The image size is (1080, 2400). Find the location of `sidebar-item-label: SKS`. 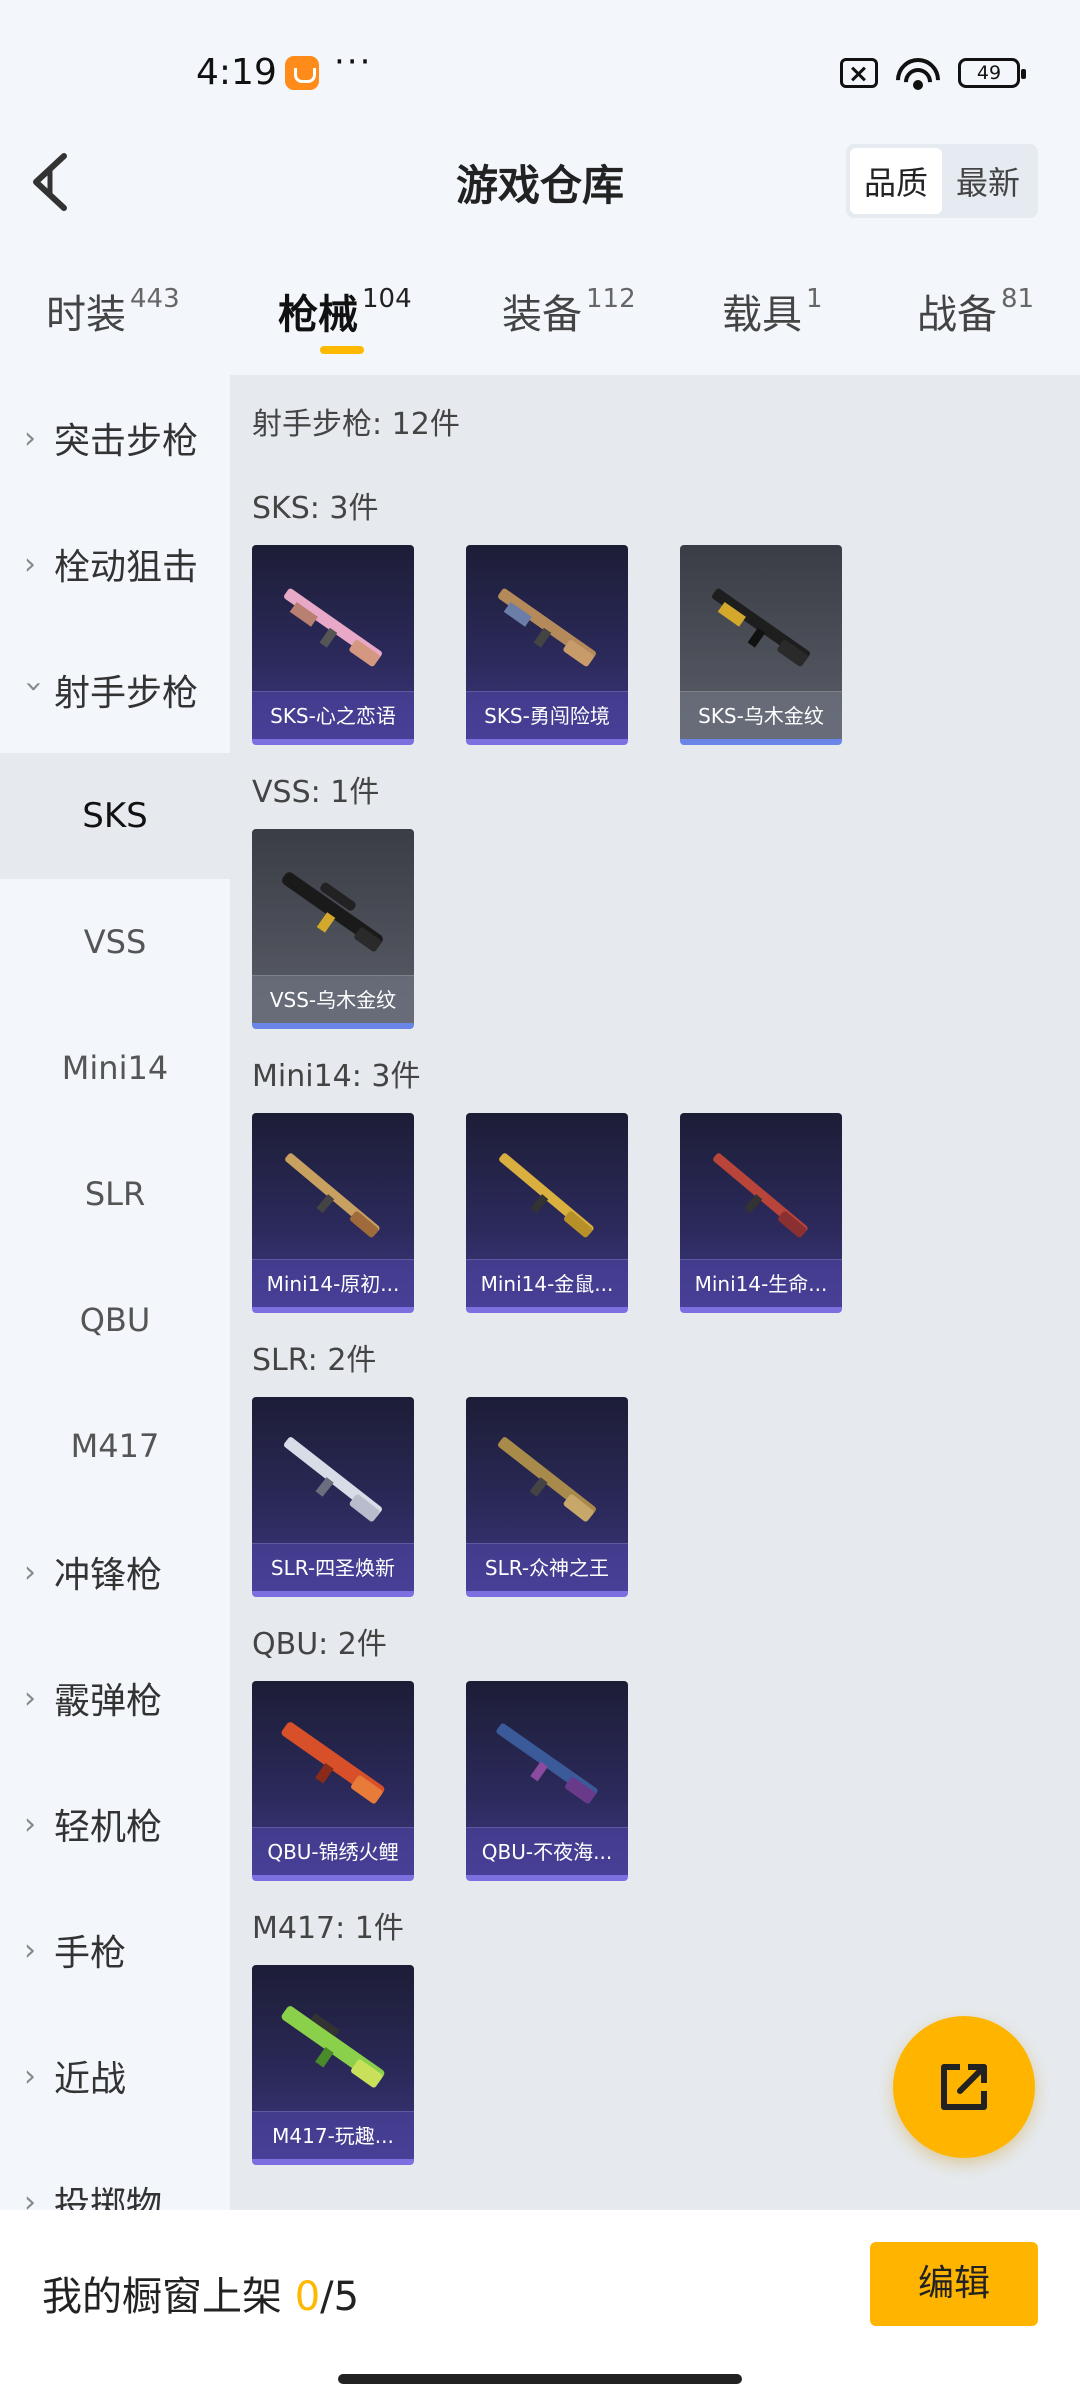

sidebar-item-label: SKS is located at coordinates (115, 816).